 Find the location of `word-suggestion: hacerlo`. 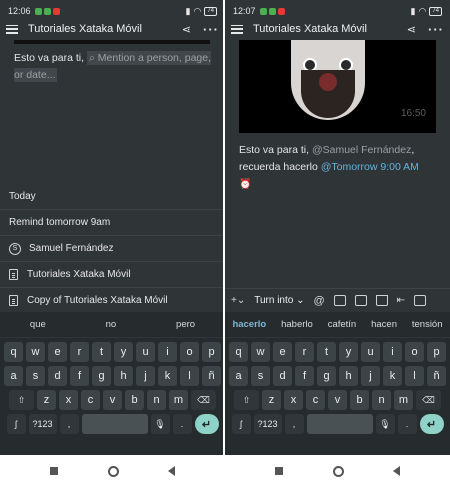

word-suggestion: hacerlo is located at coordinates (249, 324).